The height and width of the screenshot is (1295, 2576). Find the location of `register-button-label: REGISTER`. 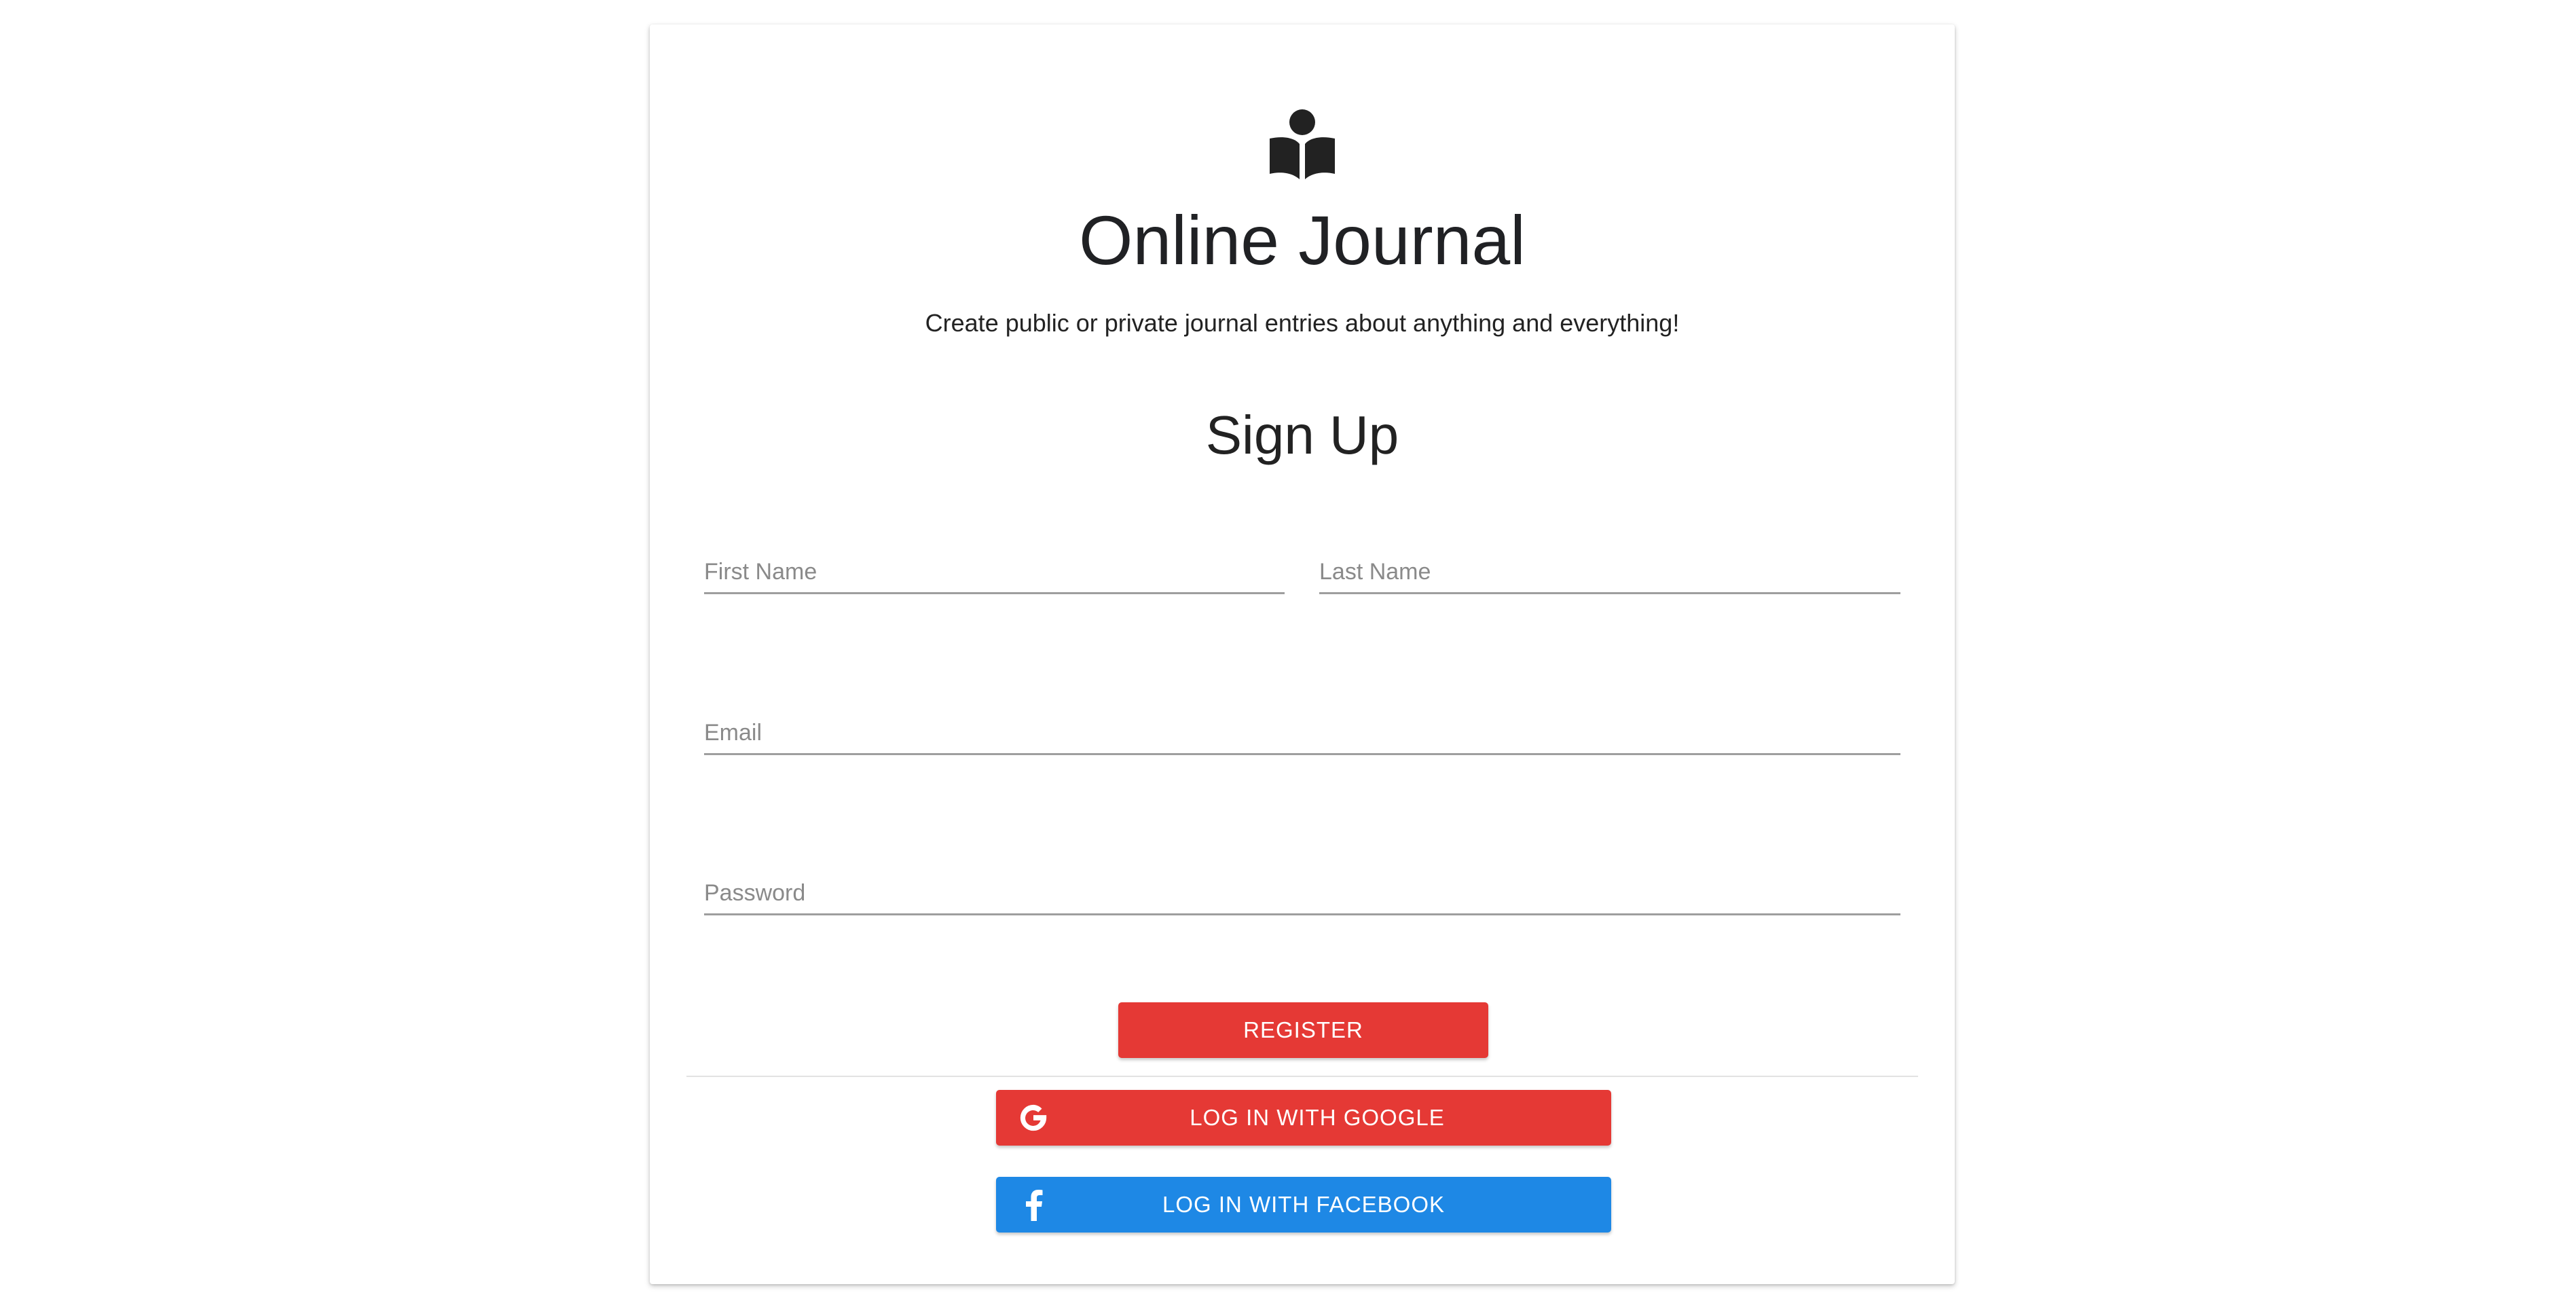

register-button-label: REGISTER is located at coordinates (1303, 1029).